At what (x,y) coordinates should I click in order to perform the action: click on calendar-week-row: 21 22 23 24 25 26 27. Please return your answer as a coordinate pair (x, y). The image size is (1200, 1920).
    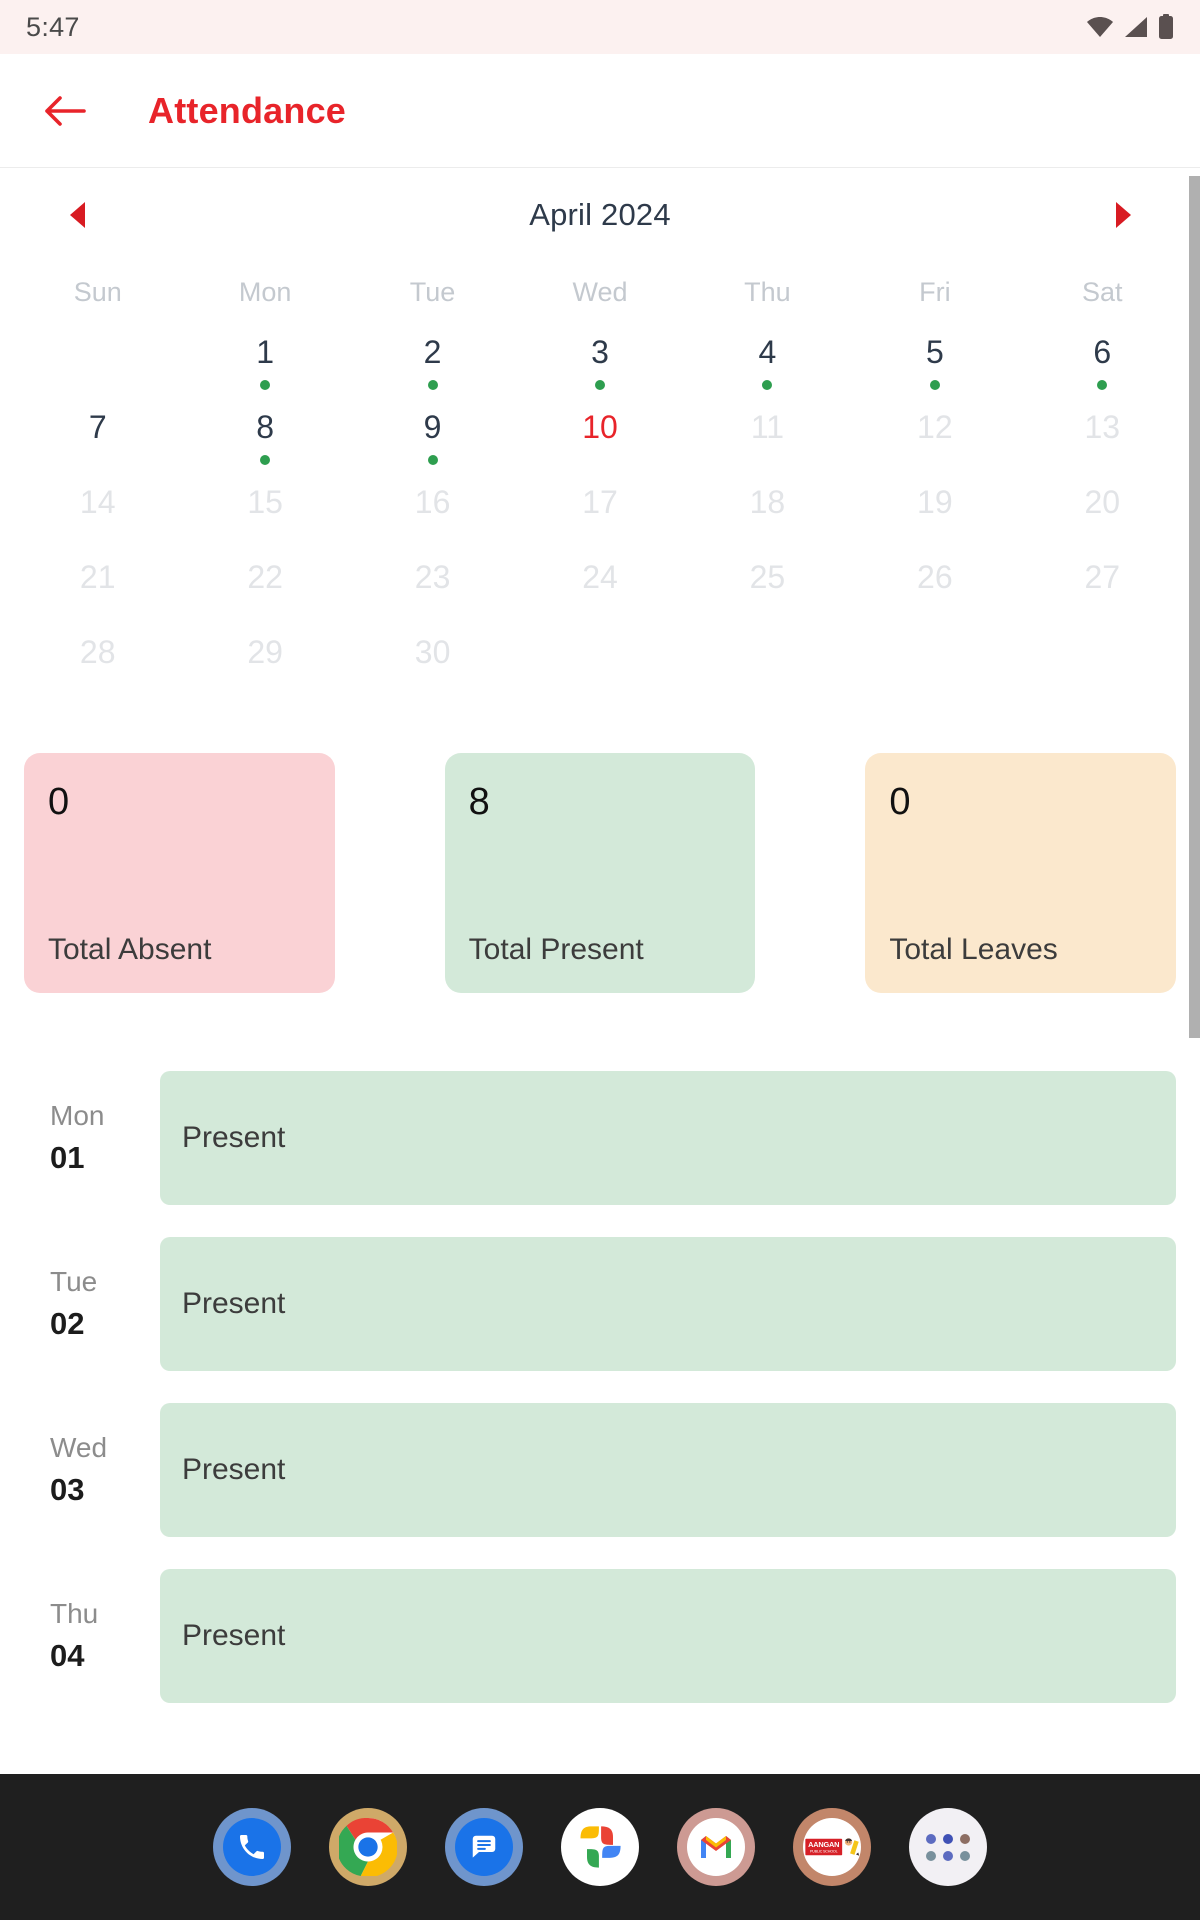
    Looking at the image, I should click on (600, 588).